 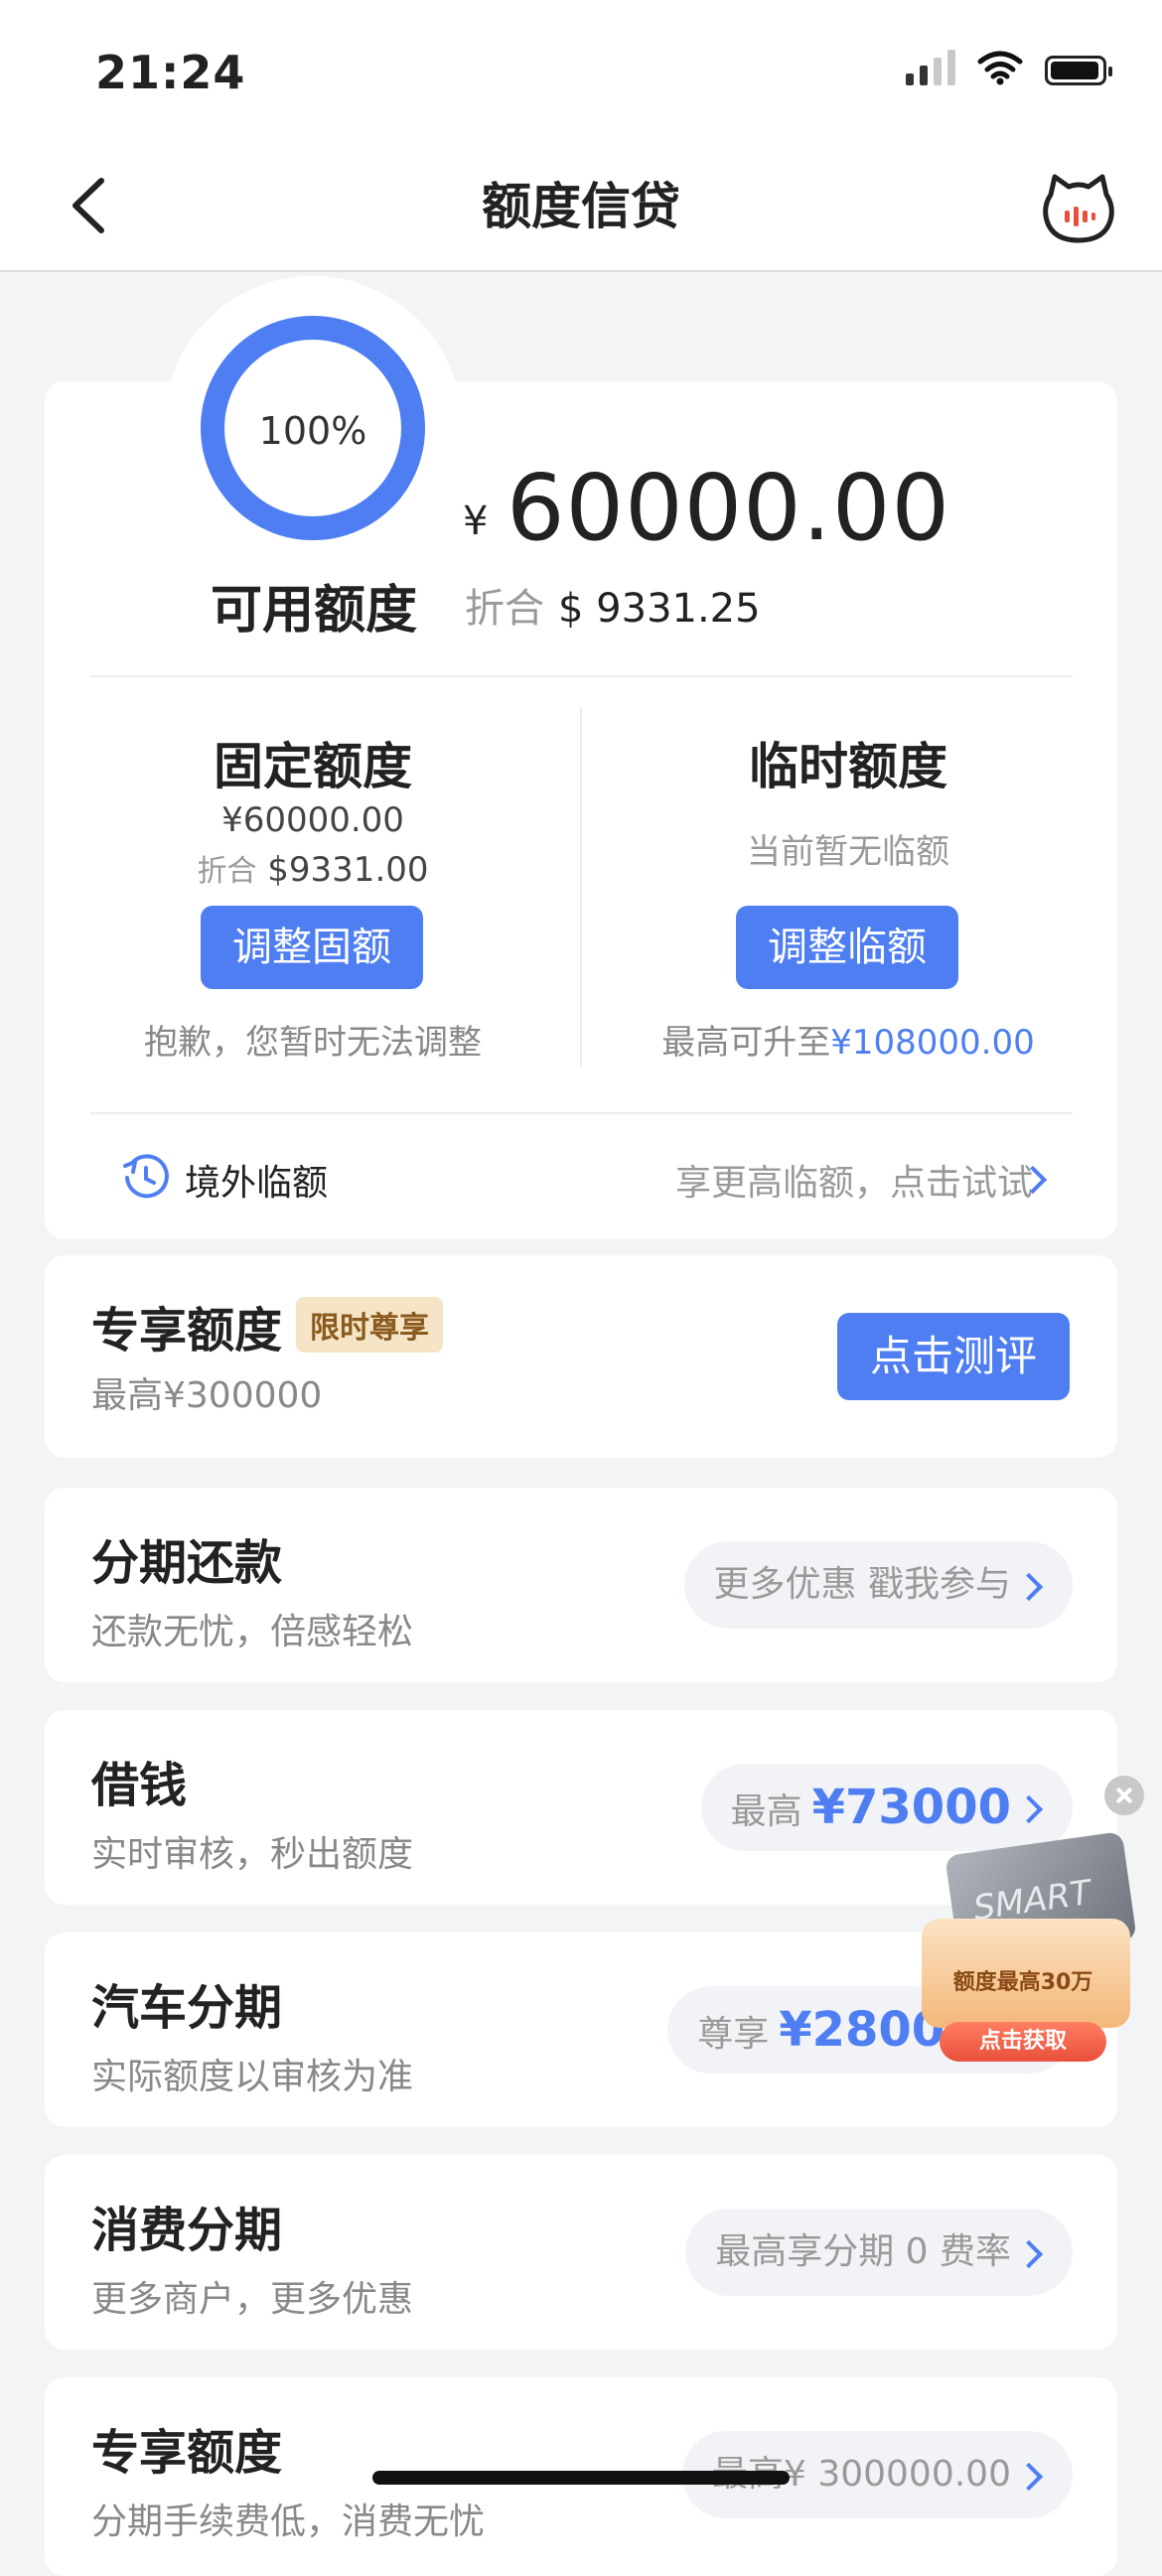 I want to click on promo-pill: 最高享分期 0 费率, so click(x=879, y=2253).